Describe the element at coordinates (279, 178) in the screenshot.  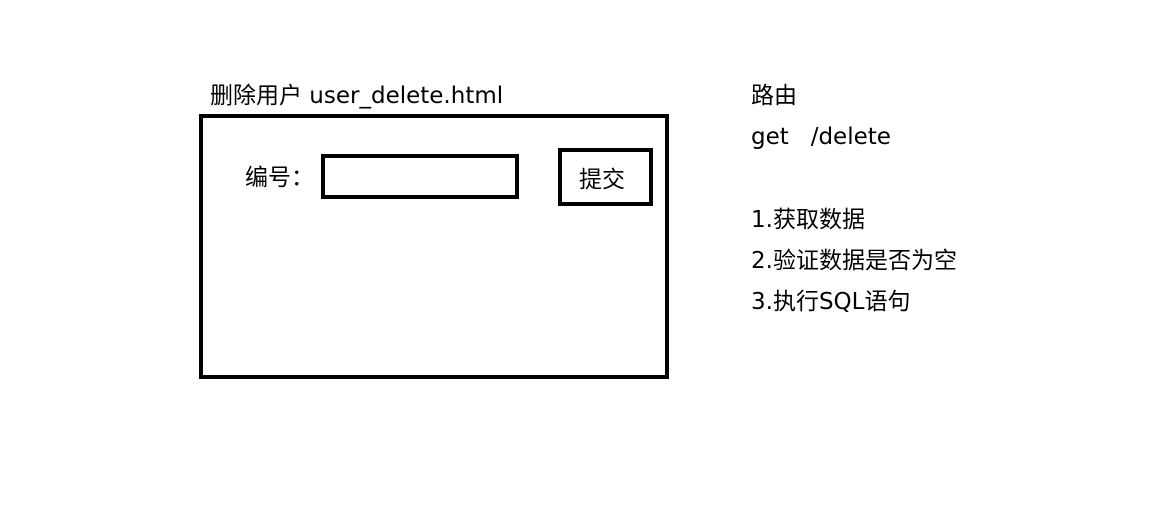
I see `id-field-label: 编号：` at that location.